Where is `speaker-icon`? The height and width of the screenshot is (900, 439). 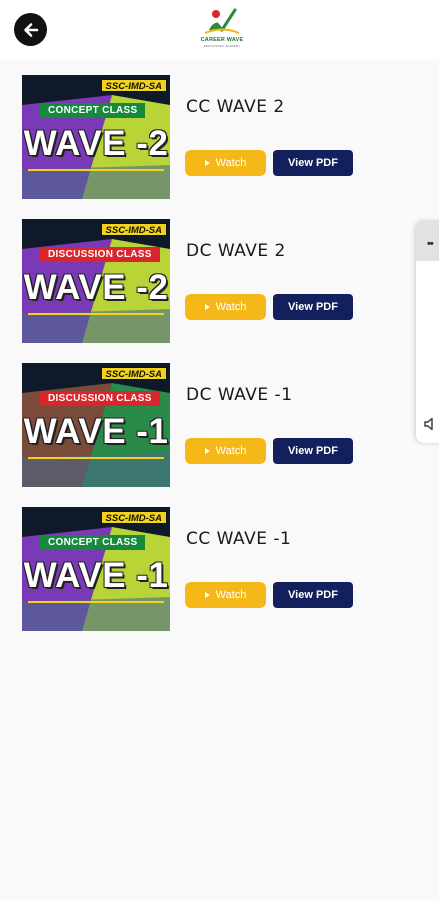
speaker-icon is located at coordinates (431, 426).